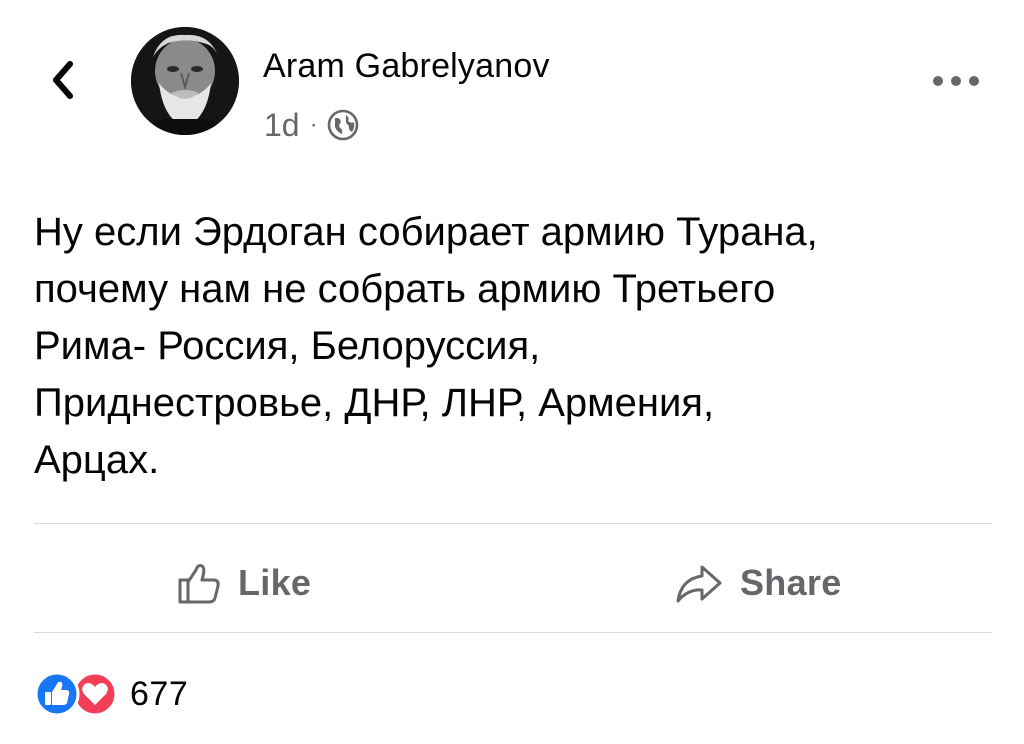 This screenshot has height=744, width=1024. I want to click on avatar, so click(185, 81).